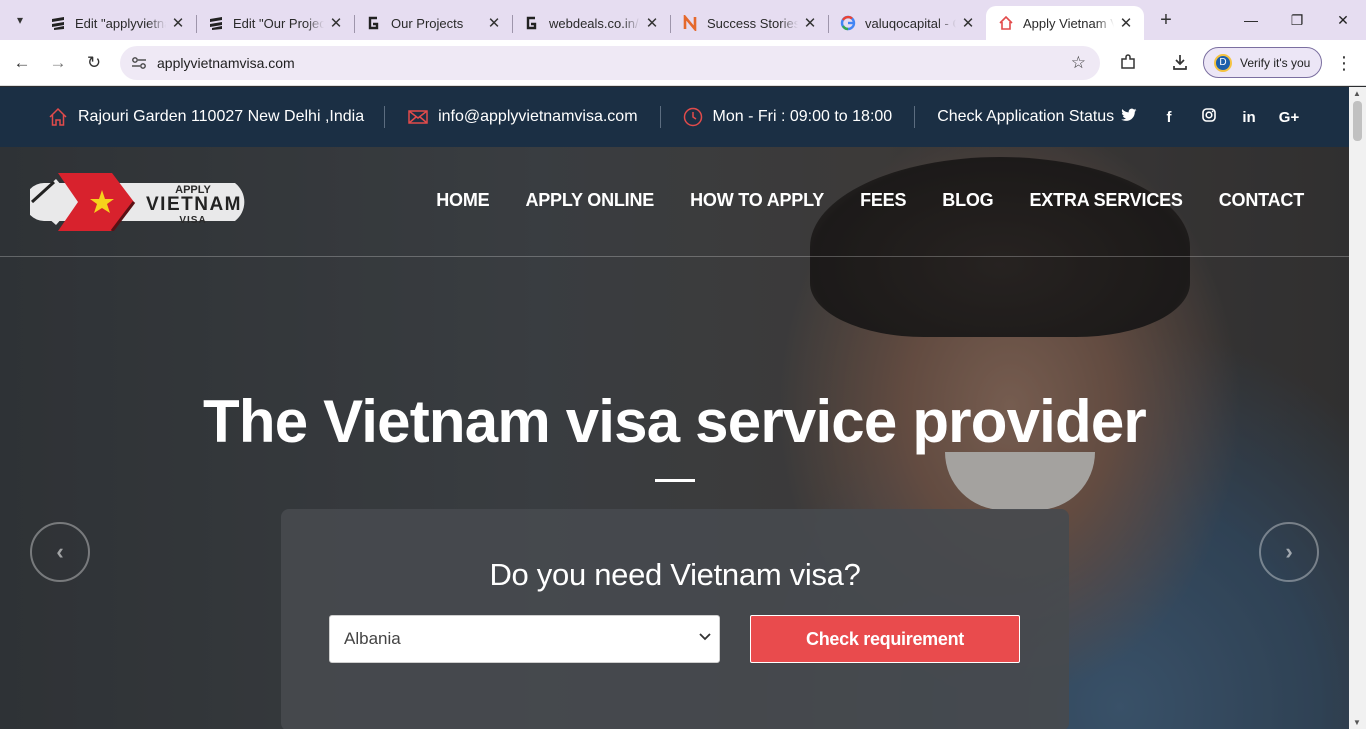 This screenshot has width=1366, height=729. What do you see at coordinates (1129, 117) in the screenshot?
I see `twitter-icon` at bounding box center [1129, 117].